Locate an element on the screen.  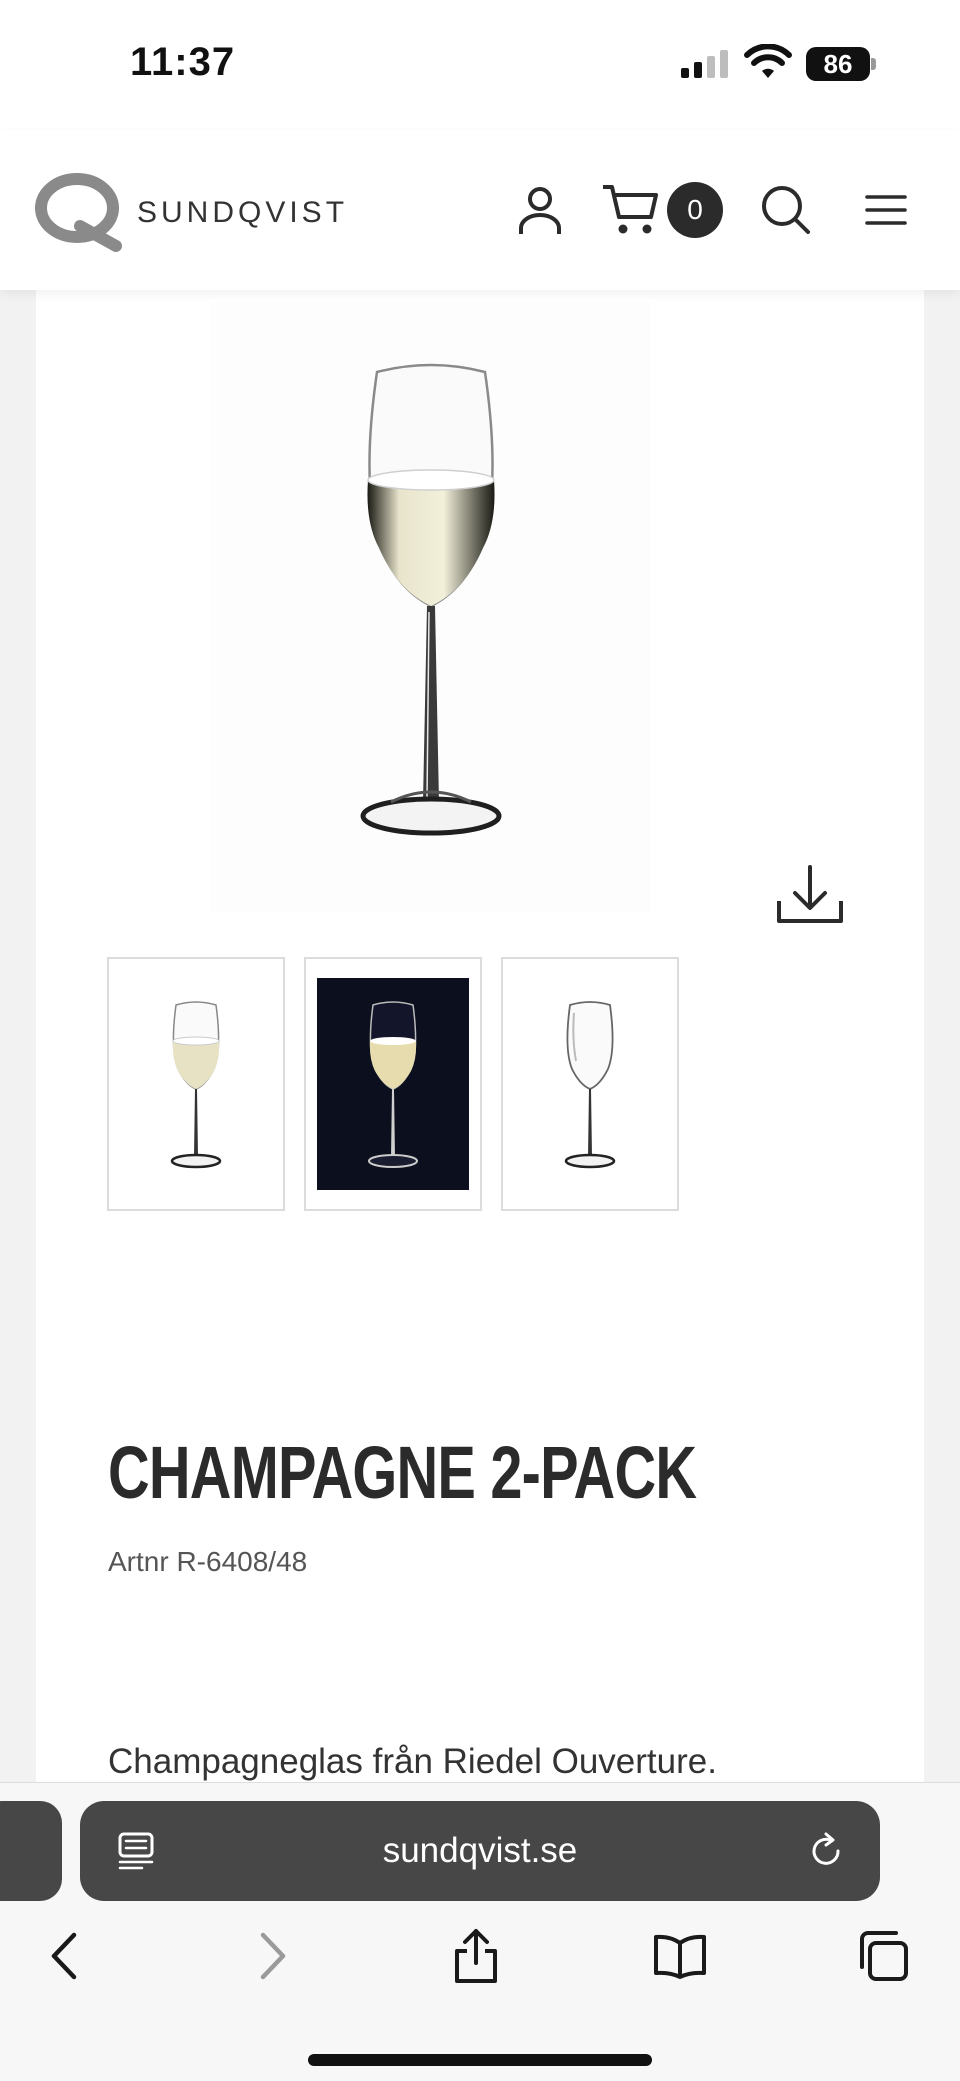
bookmarks-button is located at coordinates (680, 1956).